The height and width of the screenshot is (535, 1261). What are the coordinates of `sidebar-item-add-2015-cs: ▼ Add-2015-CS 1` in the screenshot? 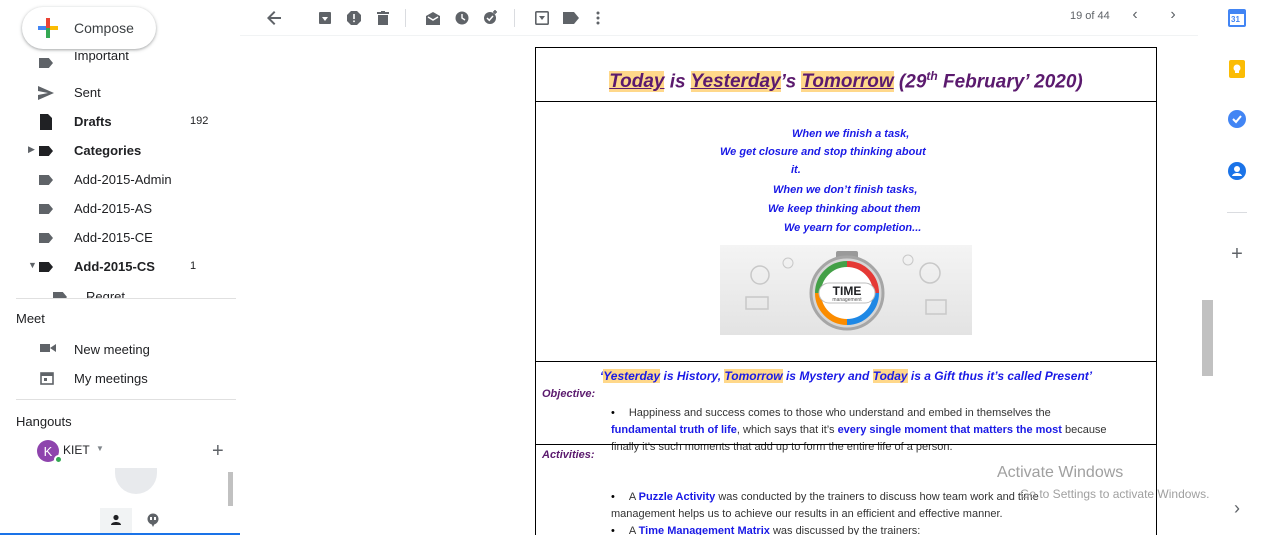 It's located at (119, 266).